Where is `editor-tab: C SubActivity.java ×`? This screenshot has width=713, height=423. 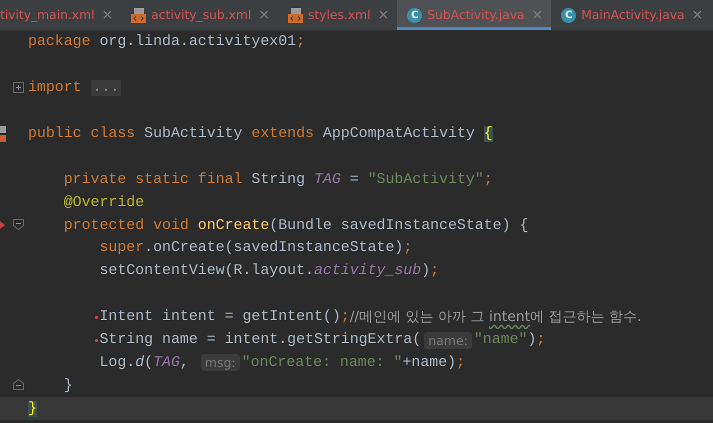 editor-tab: C SubActivity.java × is located at coordinates (474, 15).